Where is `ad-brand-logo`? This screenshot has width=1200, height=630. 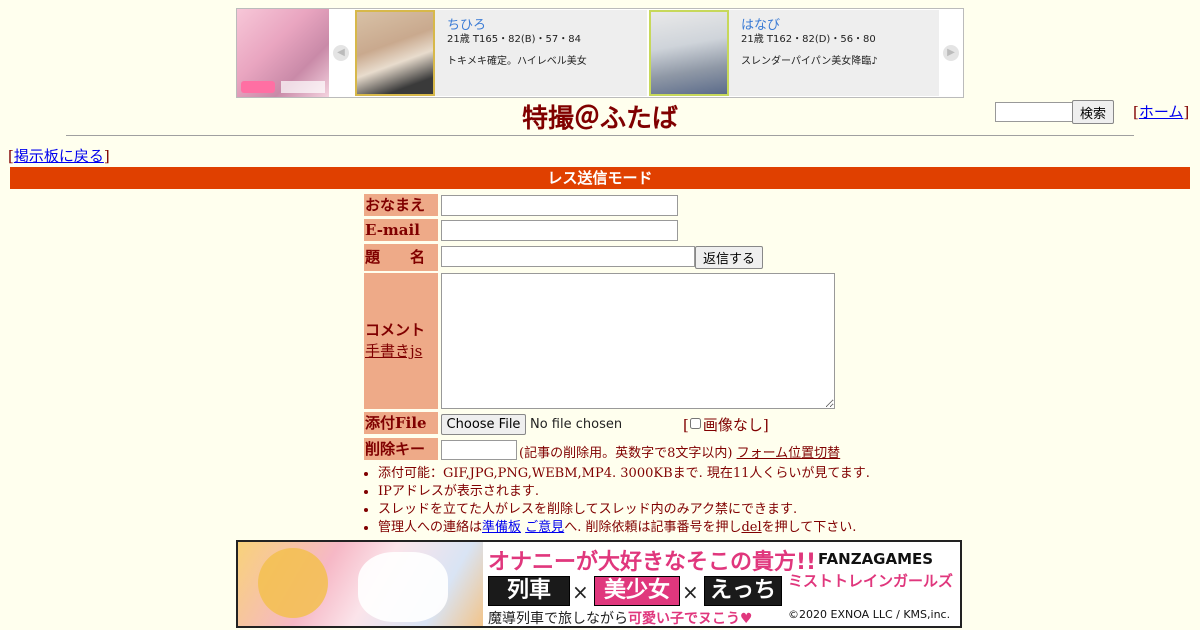 ad-brand-logo is located at coordinates (258, 87).